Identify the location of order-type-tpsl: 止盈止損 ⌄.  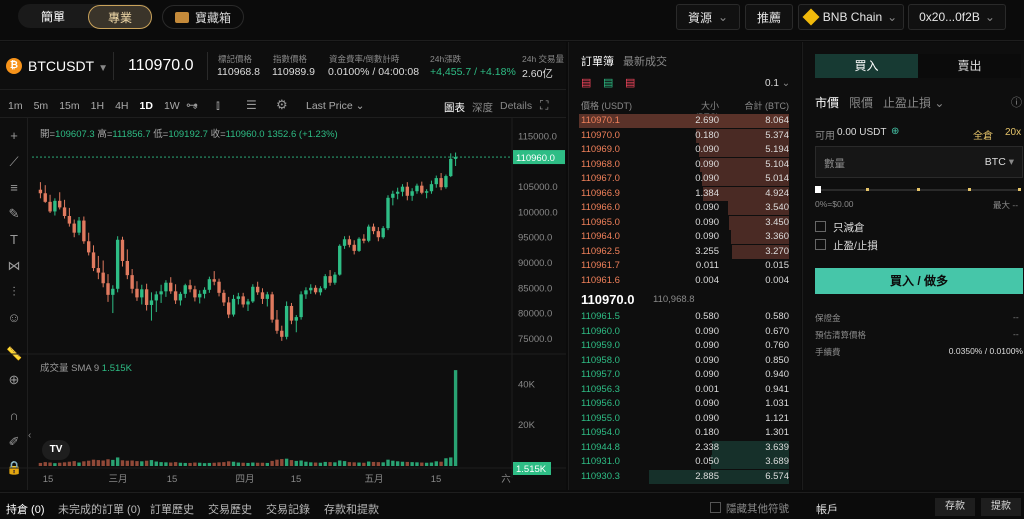
(913, 102).